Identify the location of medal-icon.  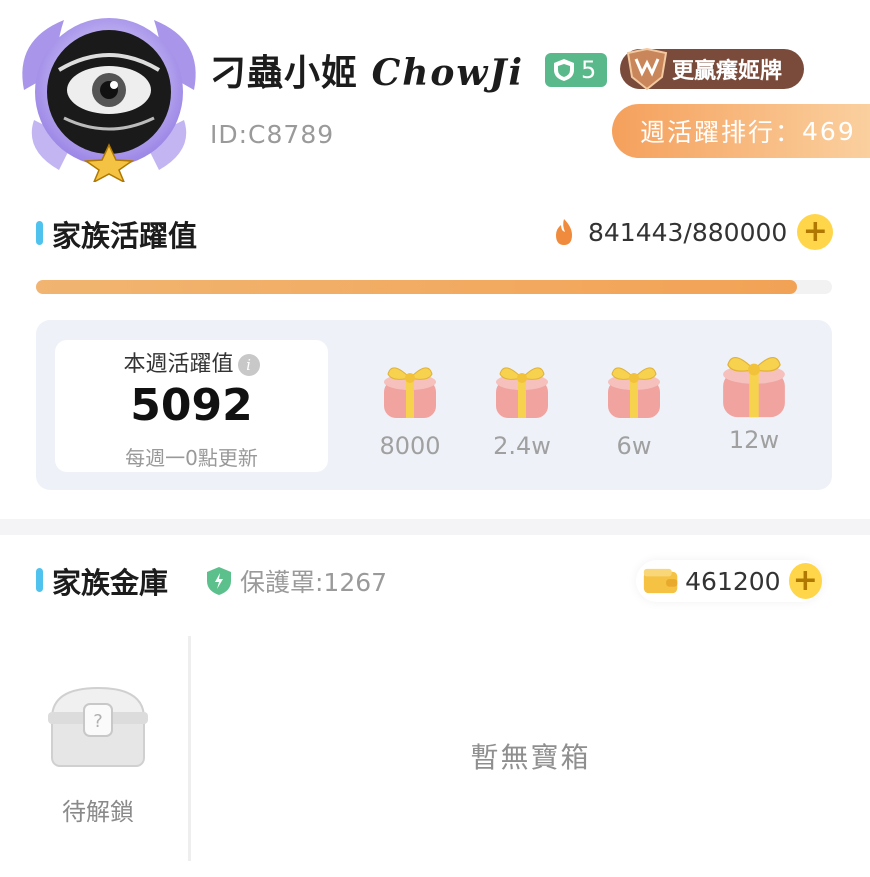
(647, 69).